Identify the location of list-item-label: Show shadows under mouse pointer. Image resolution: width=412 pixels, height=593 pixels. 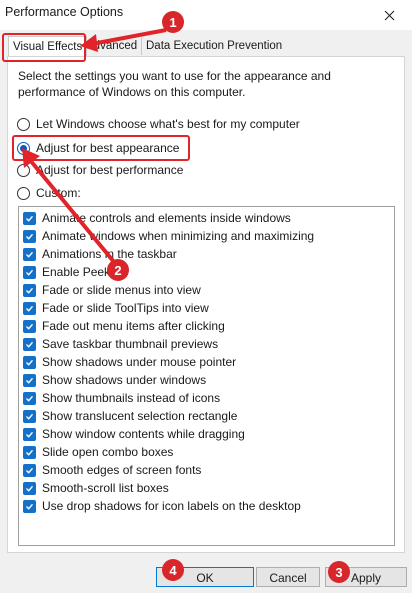
(139, 362).